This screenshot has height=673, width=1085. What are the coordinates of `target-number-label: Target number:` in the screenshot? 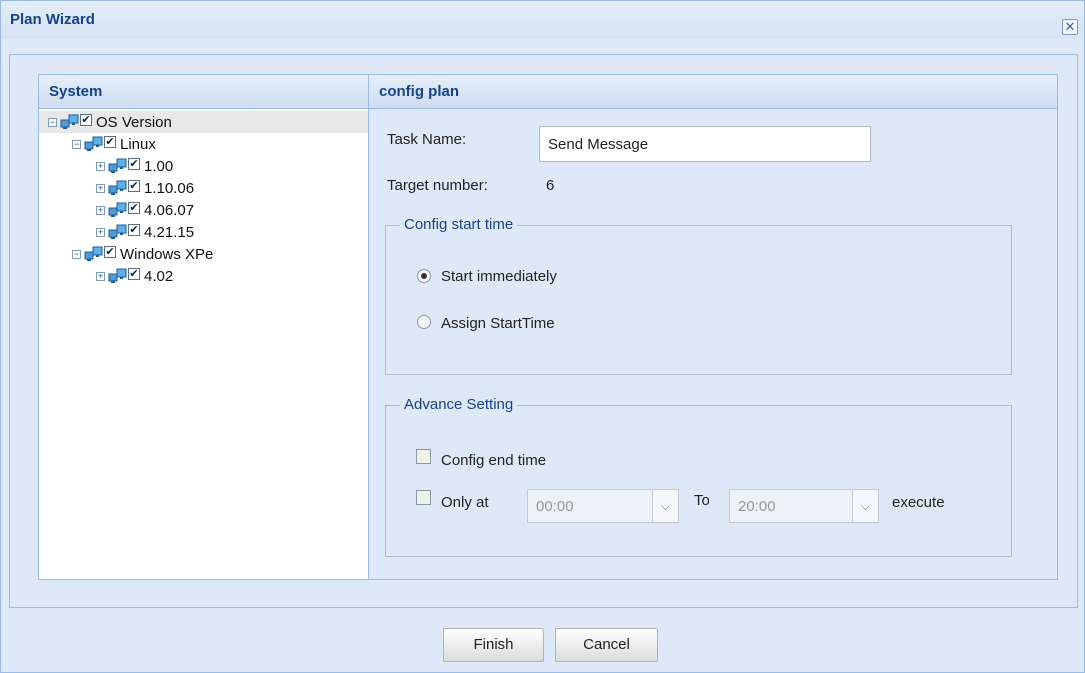 It's located at (437, 185).